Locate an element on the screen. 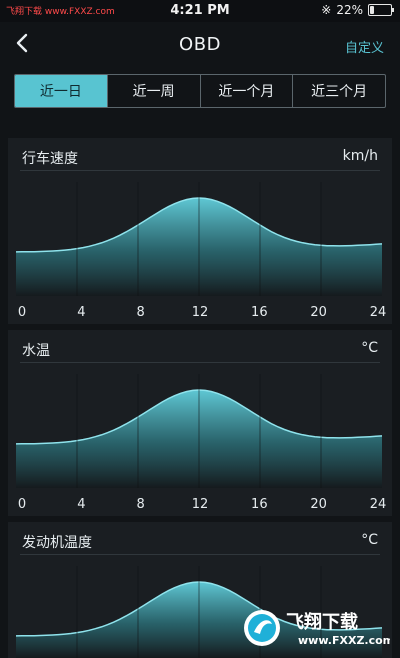 The height and width of the screenshot is (658, 400). page-title: OBD is located at coordinates (200, 44).